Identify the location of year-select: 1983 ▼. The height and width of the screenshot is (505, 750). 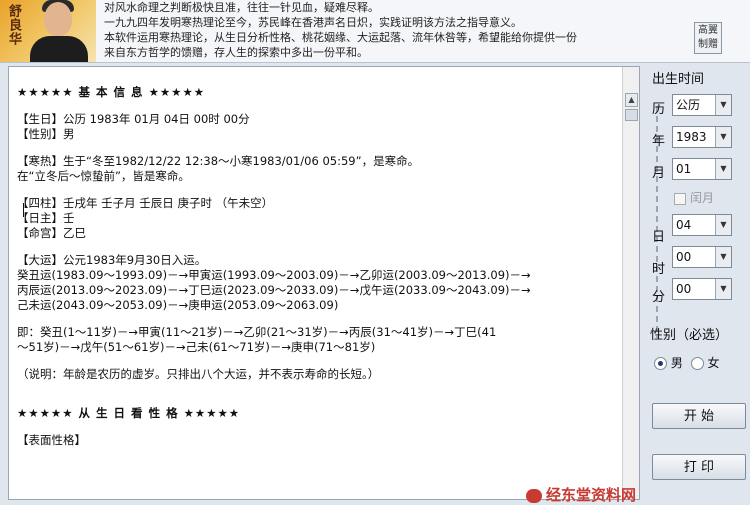
(702, 137).